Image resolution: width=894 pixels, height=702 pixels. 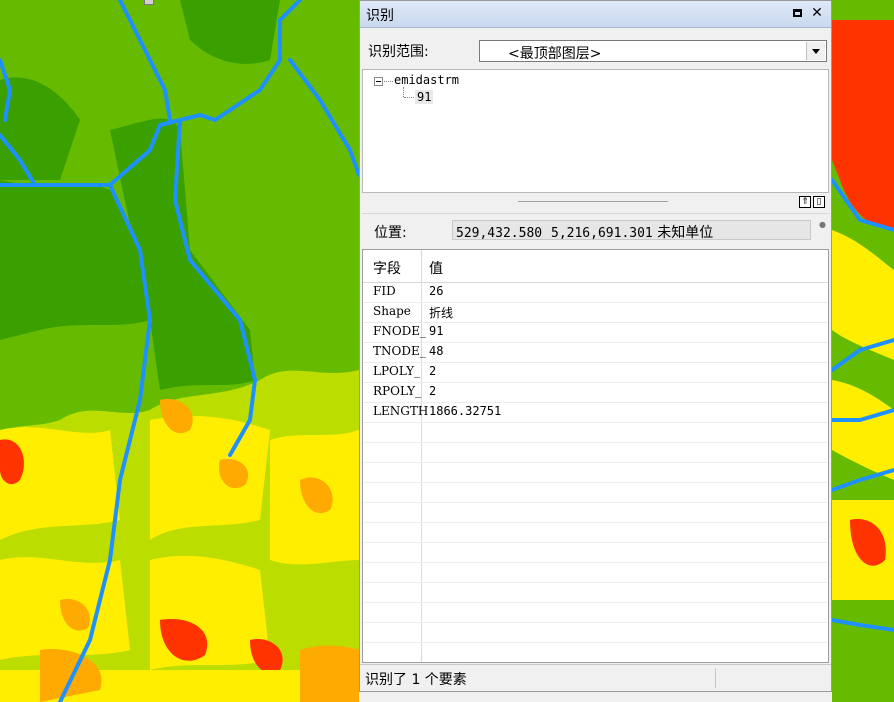 What do you see at coordinates (465, 411) in the screenshot?
I see `field-value-cell: 1866.32751` at bounding box center [465, 411].